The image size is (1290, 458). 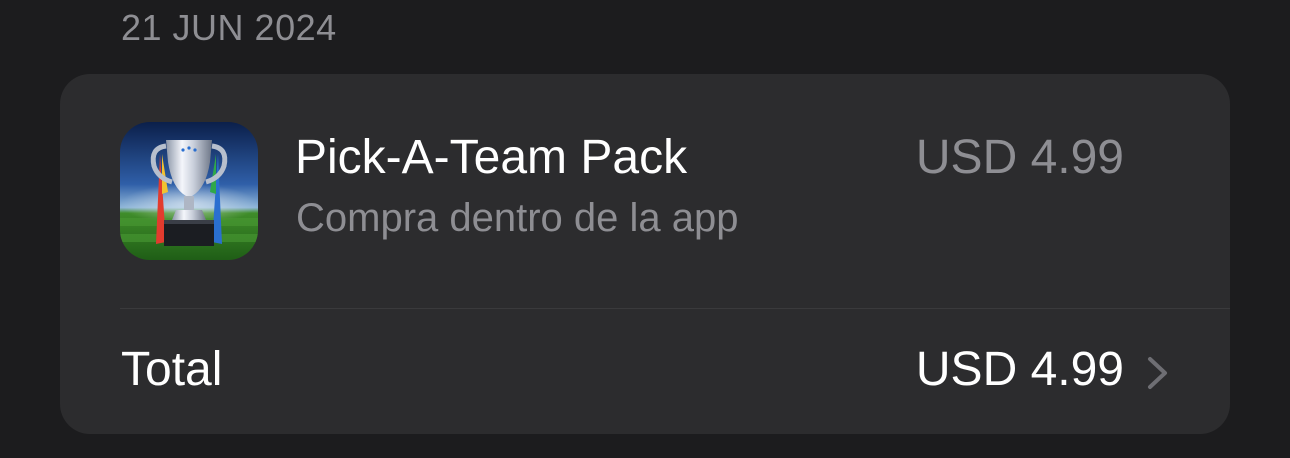 I want to click on trophy-app-icon, so click(x=189, y=191).